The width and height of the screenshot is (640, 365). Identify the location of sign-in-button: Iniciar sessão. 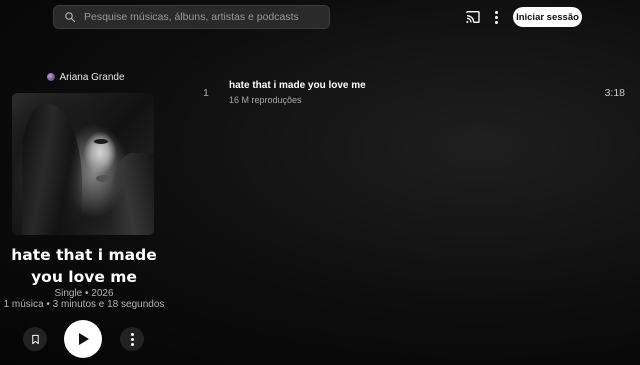
(547, 17).